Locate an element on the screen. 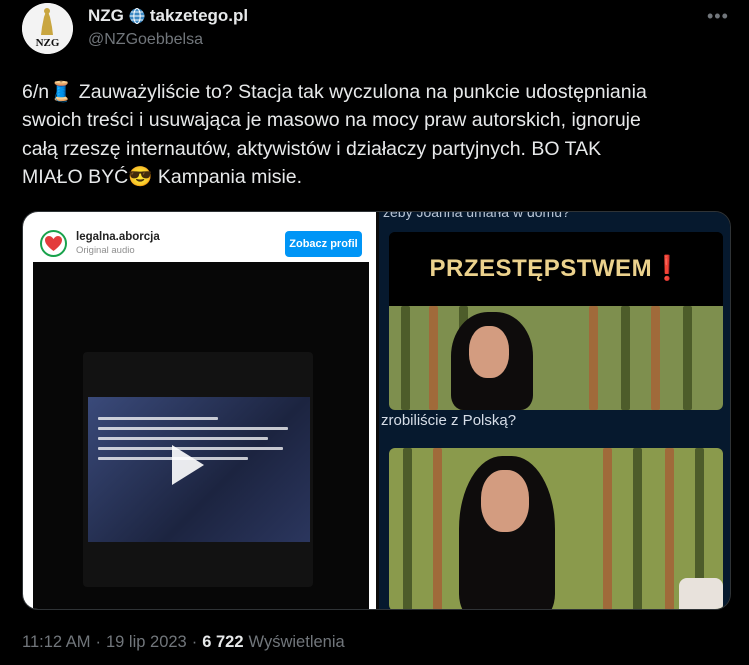 Image resolution: width=749 pixels, height=665 pixels. banner-text: PRZESTĘPSTWEM❗ is located at coordinates (556, 268).